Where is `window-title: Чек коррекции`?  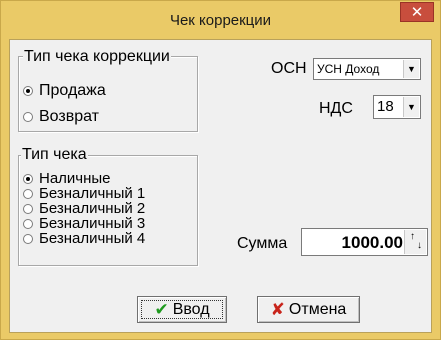
window-title: Чек коррекции is located at coordinates (220, 20).